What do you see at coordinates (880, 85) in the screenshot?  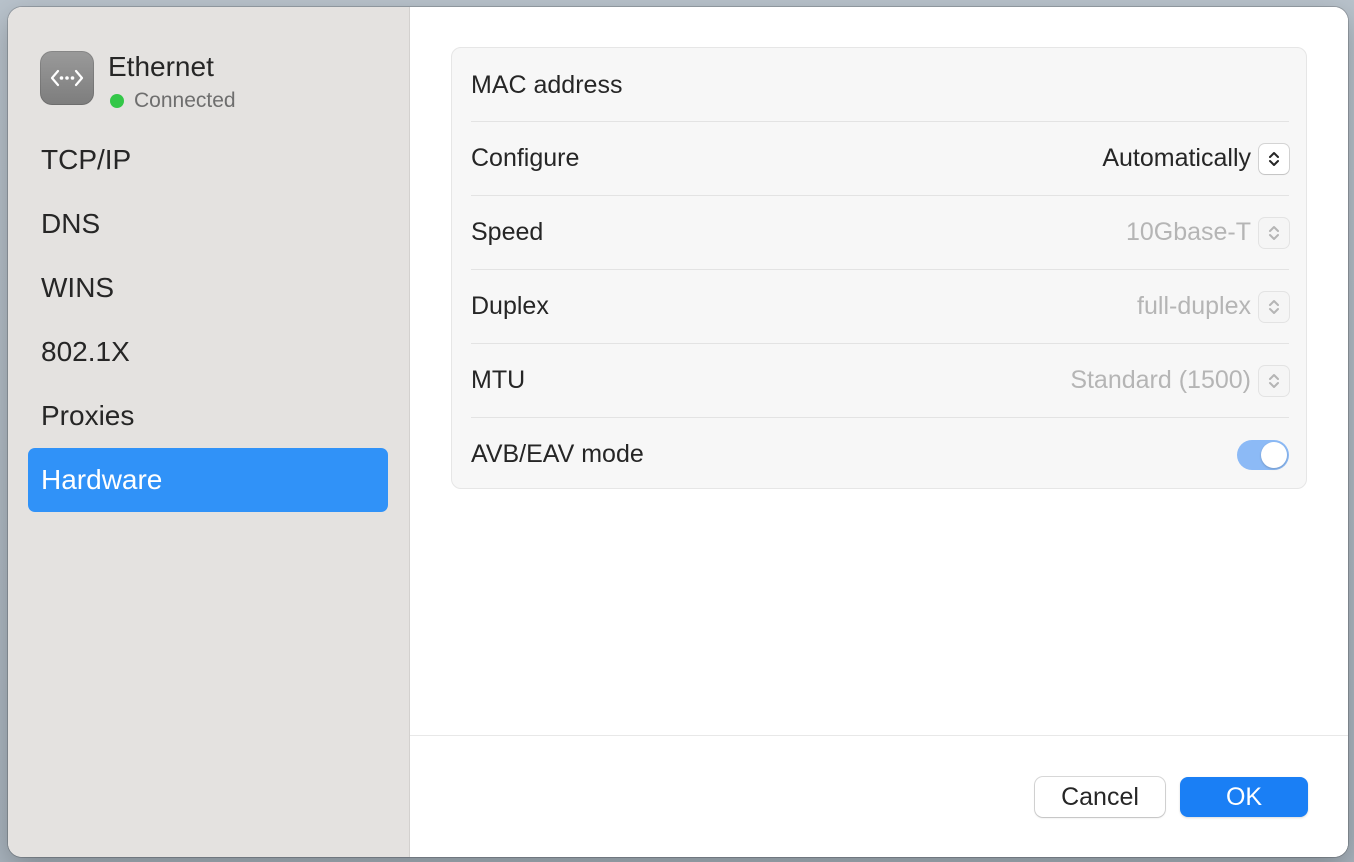 I see `mac-address-row: MAC address` at bounding box center [880, 85].